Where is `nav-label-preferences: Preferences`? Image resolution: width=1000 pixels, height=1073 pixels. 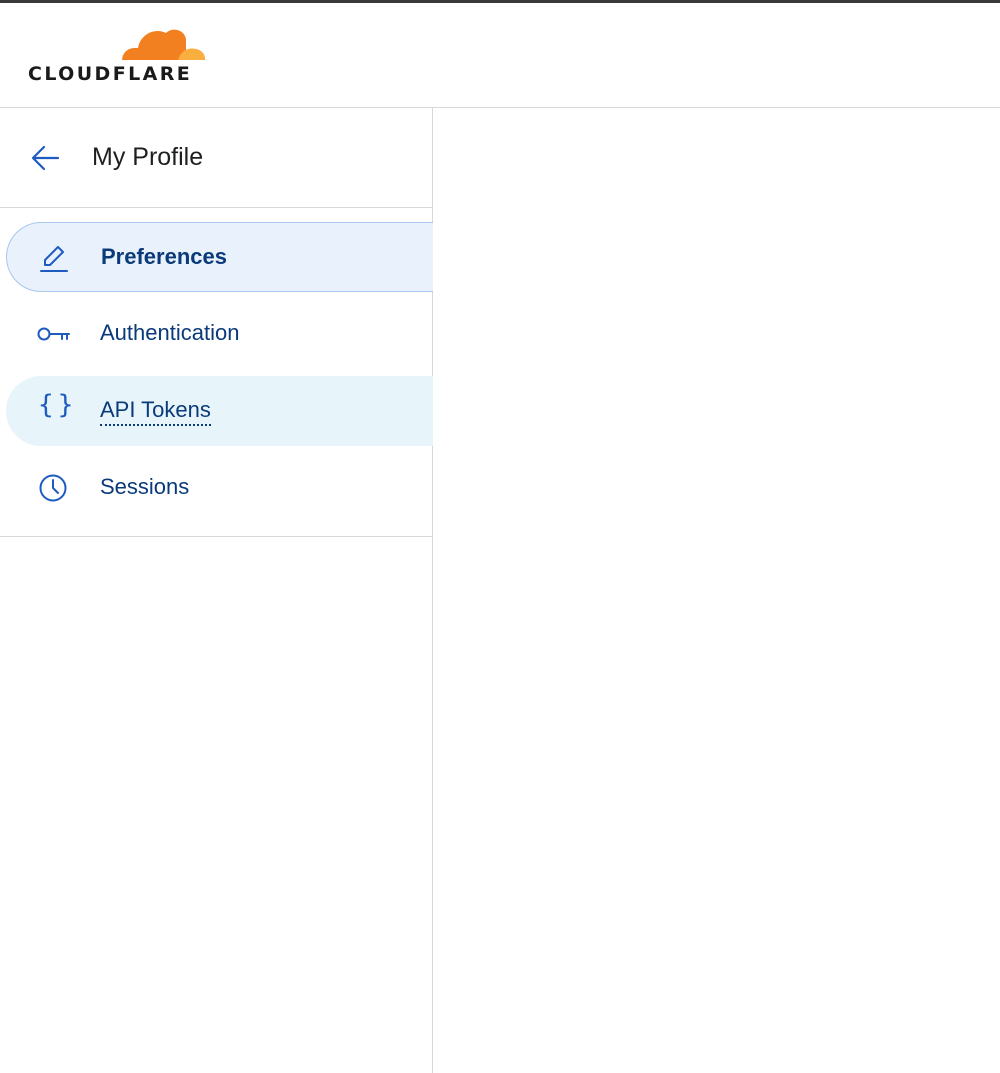 nav-label-preferences: Preferences is located at coordinates (164, 256).